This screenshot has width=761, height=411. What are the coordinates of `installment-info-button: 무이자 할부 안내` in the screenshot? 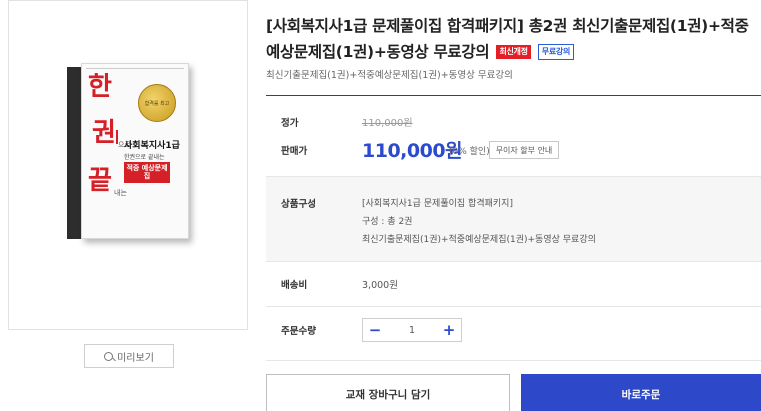 It's located at (524, 150).